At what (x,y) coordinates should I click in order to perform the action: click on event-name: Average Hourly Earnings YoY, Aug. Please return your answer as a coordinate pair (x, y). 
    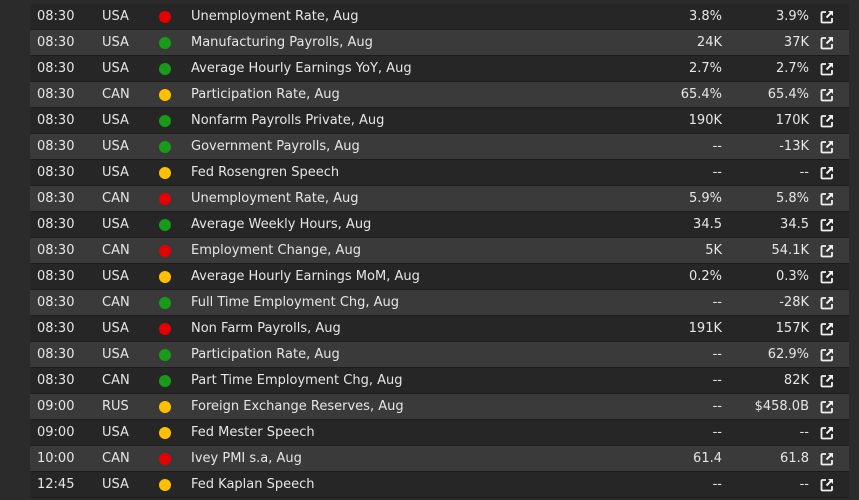
    Looking at the image, I should click on (301, 69).